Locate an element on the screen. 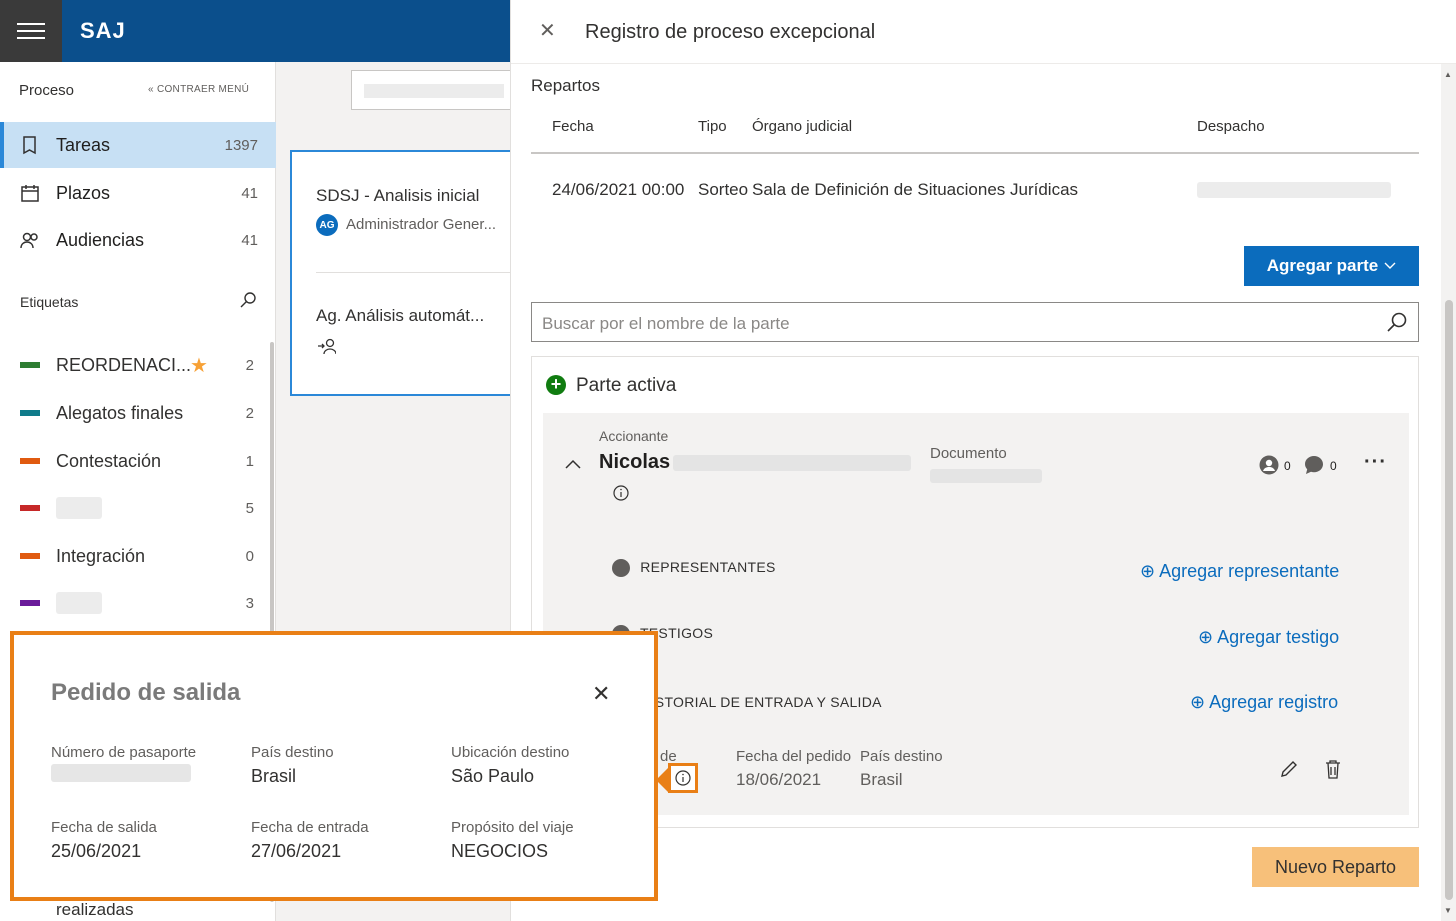 The height and width of the screenshot is (921, 1456). search-placeholder: Buscar por el nombre de la parte is located at coordinates (666, 323).